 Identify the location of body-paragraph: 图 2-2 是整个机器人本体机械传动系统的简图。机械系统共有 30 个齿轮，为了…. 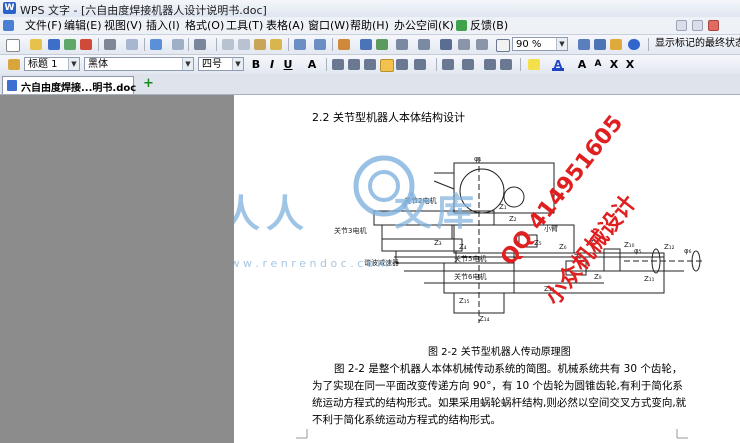
(499, 394).